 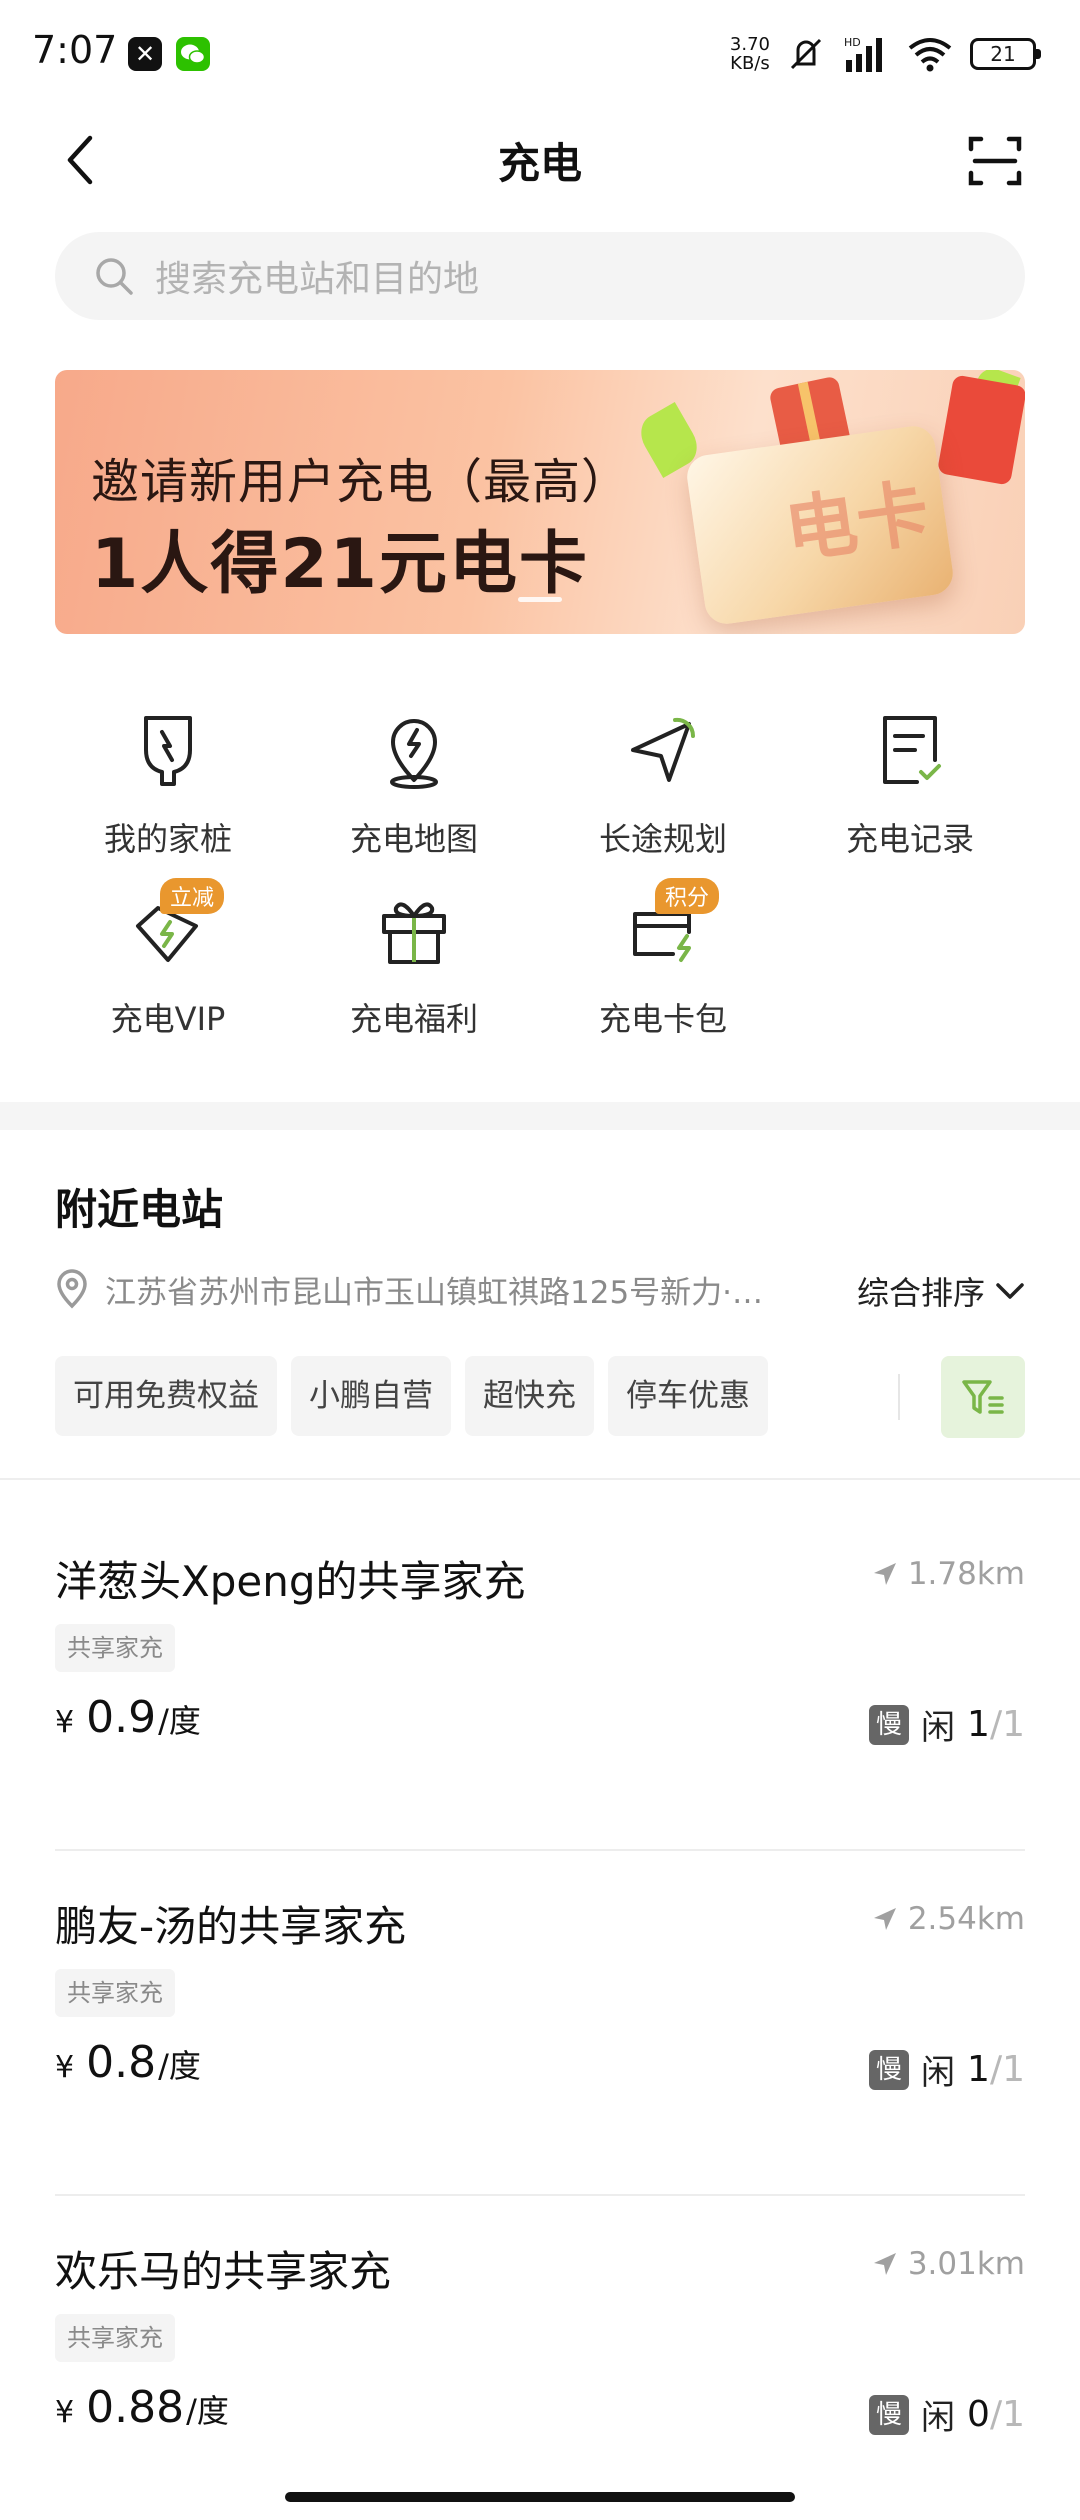 What do you see at coordinates (75, 50) in the screenshot?
I see `status-time: 7:07` at bounding box center [75, 50].